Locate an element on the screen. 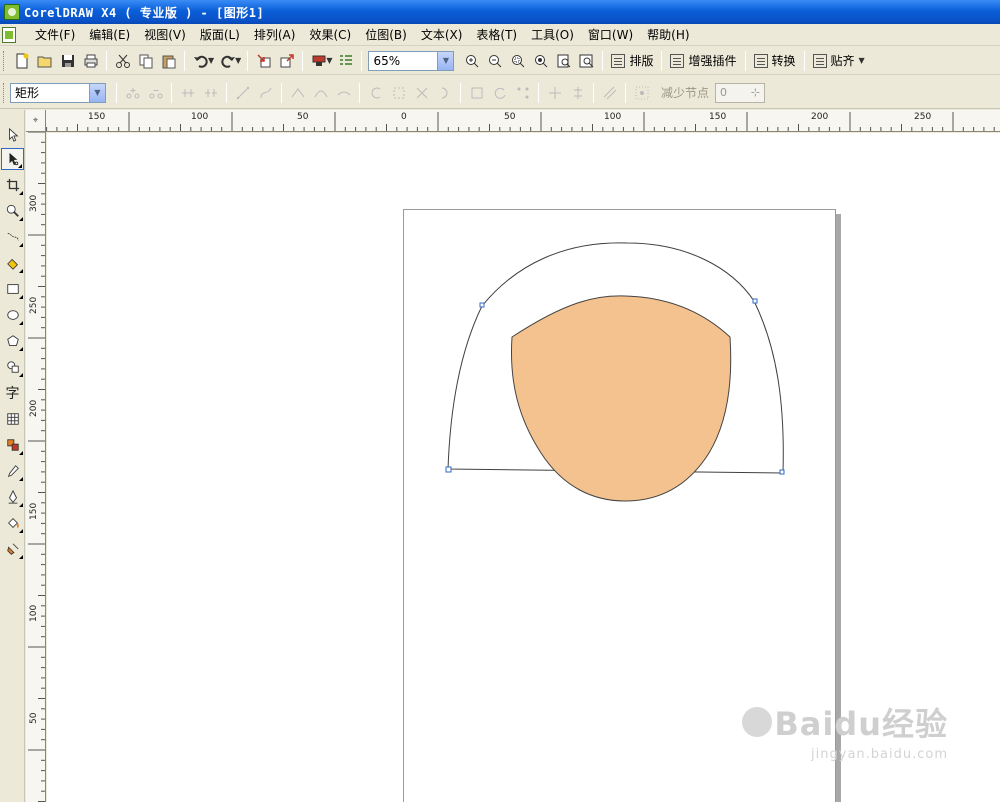 The width and height of the screenshot is (1000, 802). snap-to-label: 贴齐 is located at coordinates (842, 61).